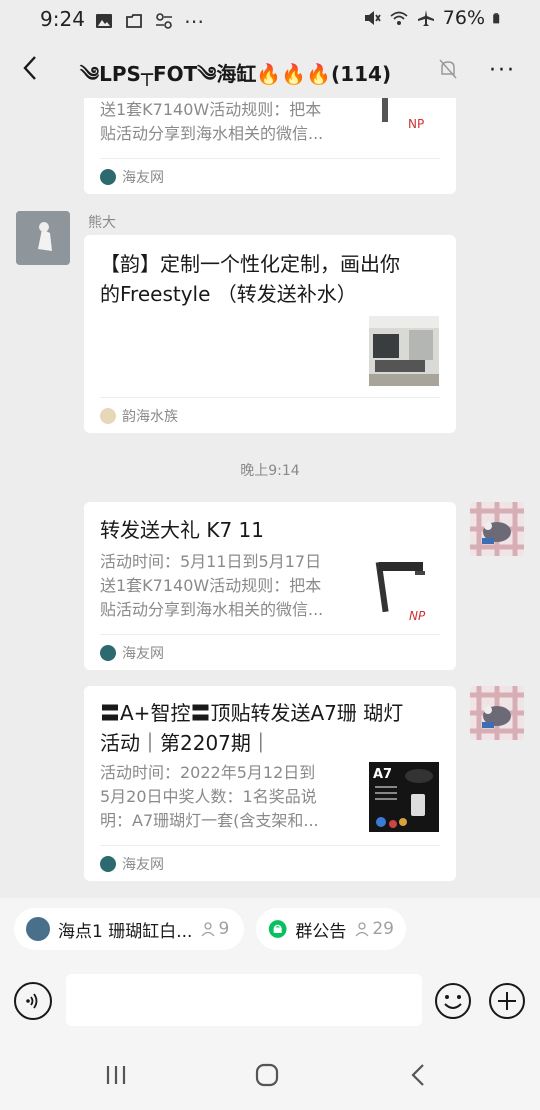 Image resolution: width=540 pixels, height=1110 pixels. Describe the element at coordinates (43, 238) in the screenshot. I see `avatar` at that location.